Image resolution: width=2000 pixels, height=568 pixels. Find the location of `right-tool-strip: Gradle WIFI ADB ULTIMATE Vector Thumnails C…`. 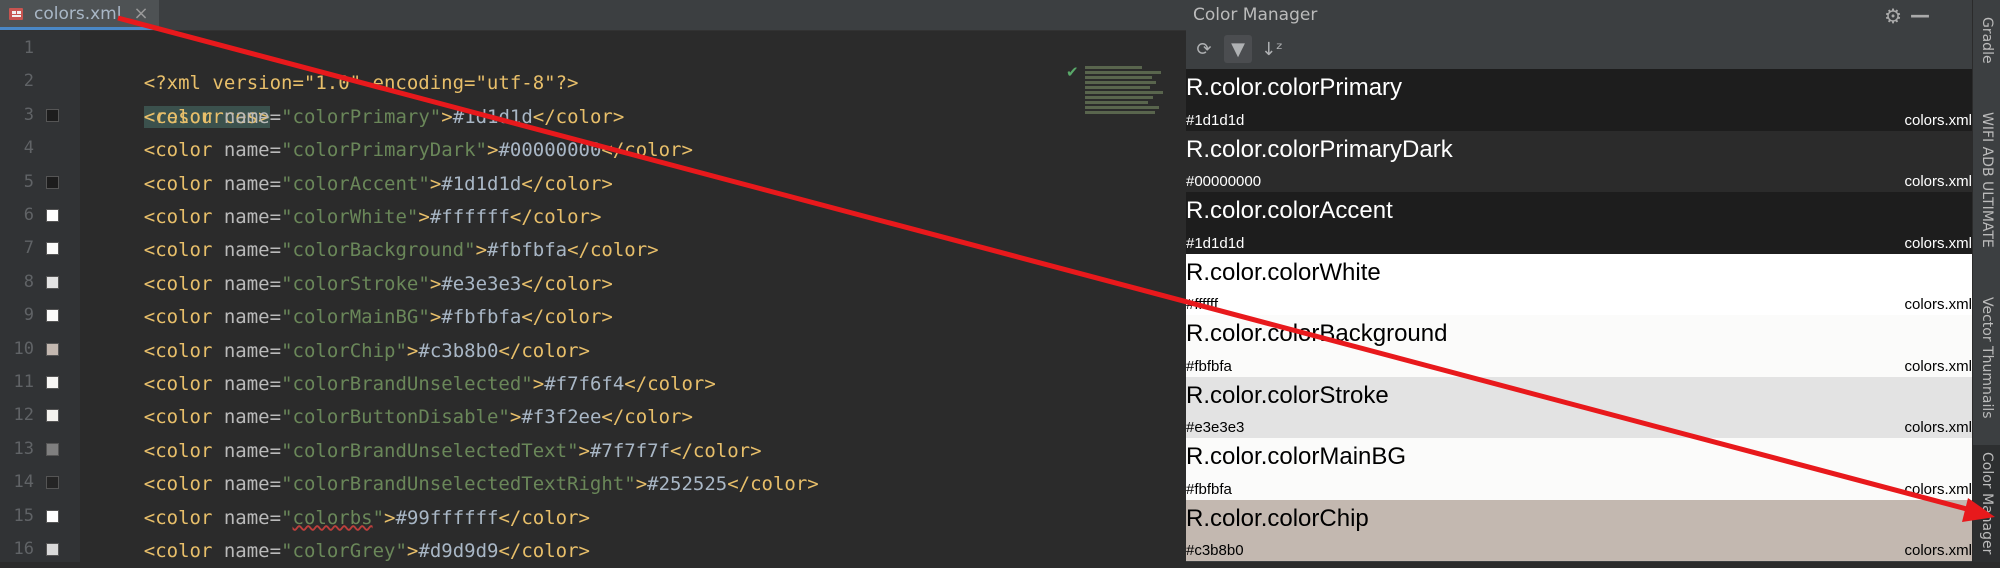

right-tool-strip: Gradle WIFI ADB ULTIMATE Vector Thumnails C… is located at coordinates (1986, 281).